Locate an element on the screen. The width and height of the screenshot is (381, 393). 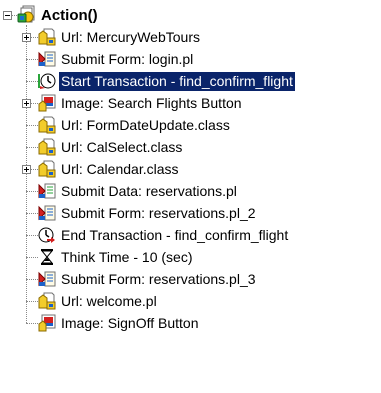
submit-data-icon is located at coordinates (47, 191).